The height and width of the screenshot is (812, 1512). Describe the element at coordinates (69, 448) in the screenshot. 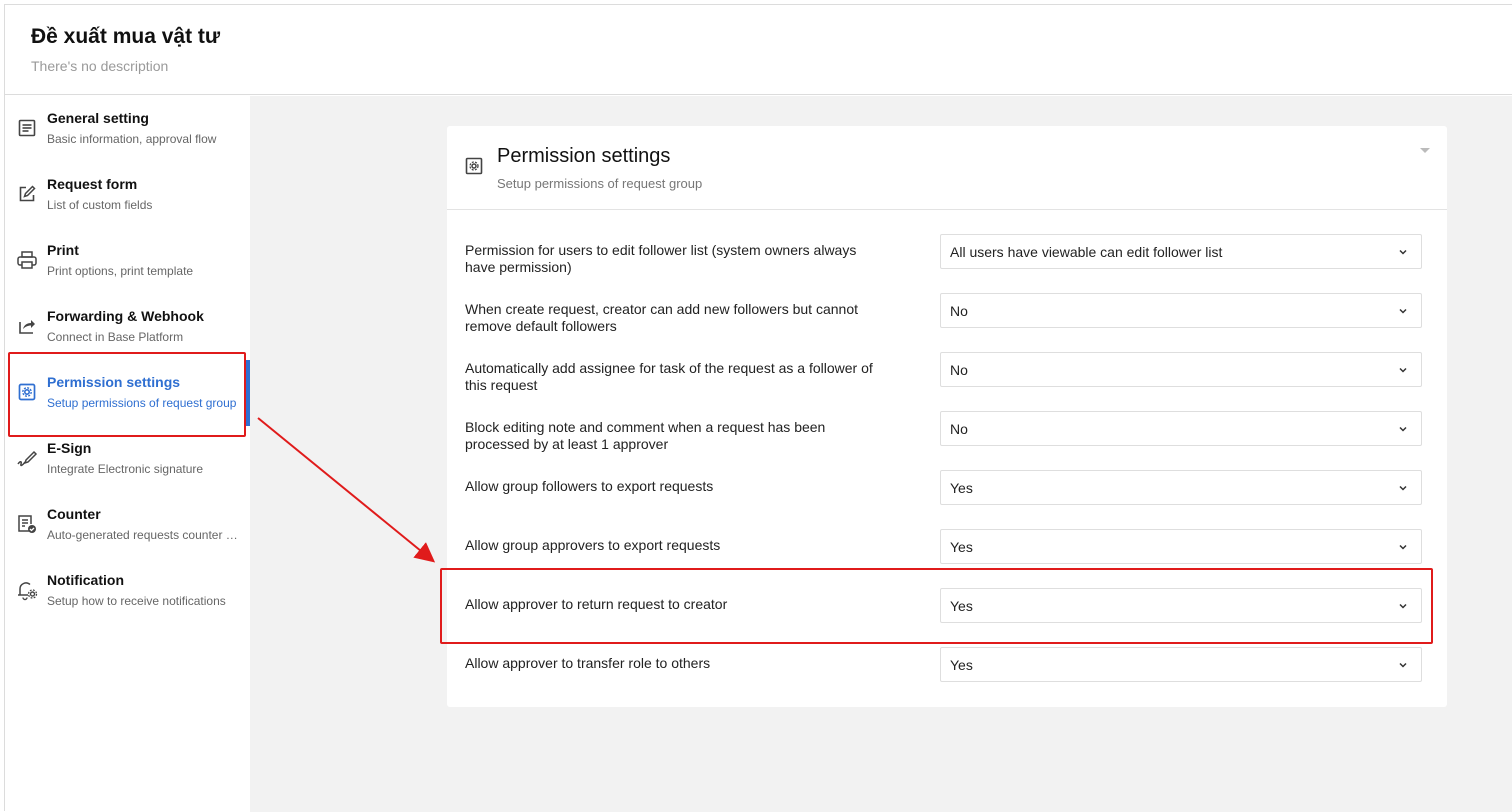

I see `sidebar-item-title: E-Sign` at that location.